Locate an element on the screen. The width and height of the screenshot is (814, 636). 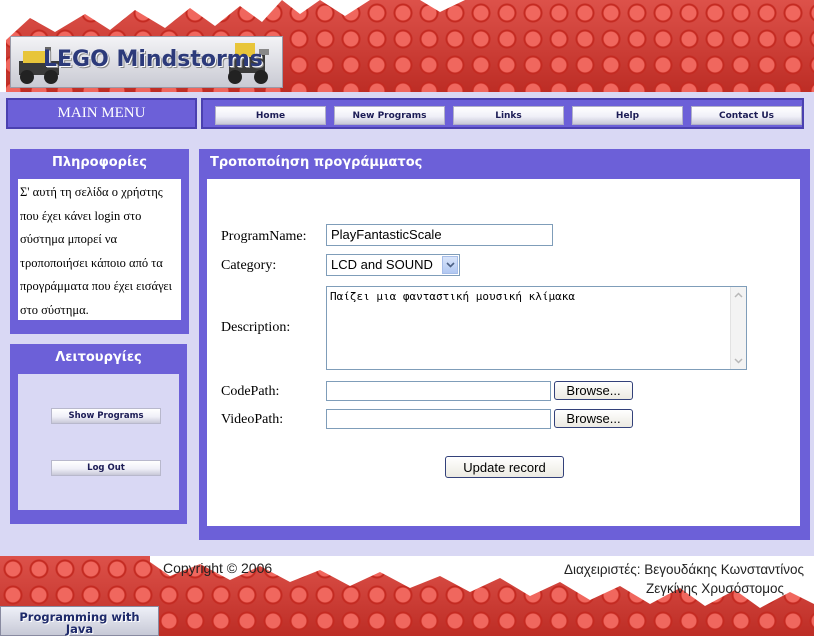
category-select: LCD and SOUND is located at coordinates (393, 265).